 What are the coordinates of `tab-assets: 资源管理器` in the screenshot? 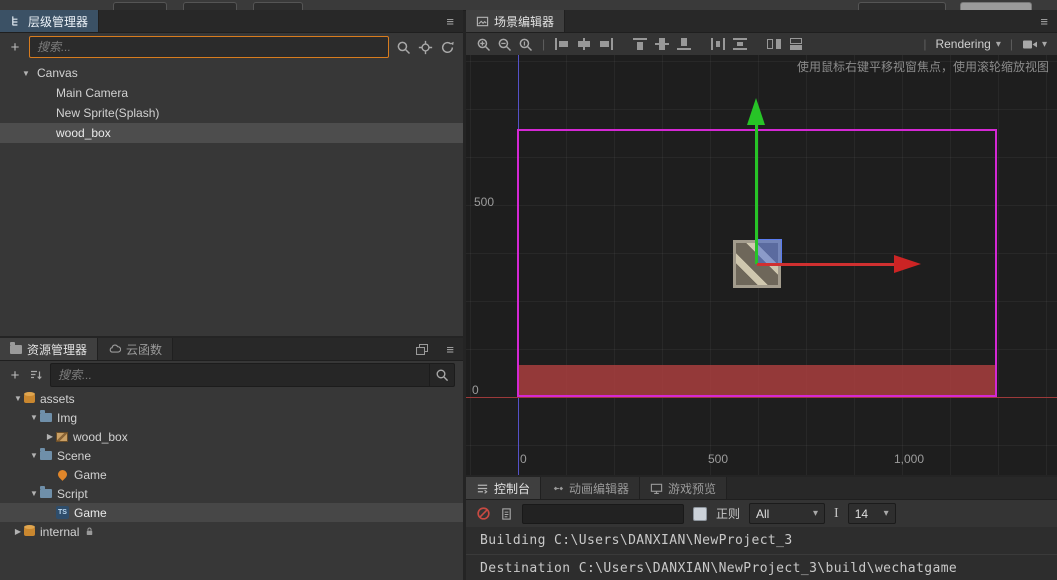 It's located at (49, 349).